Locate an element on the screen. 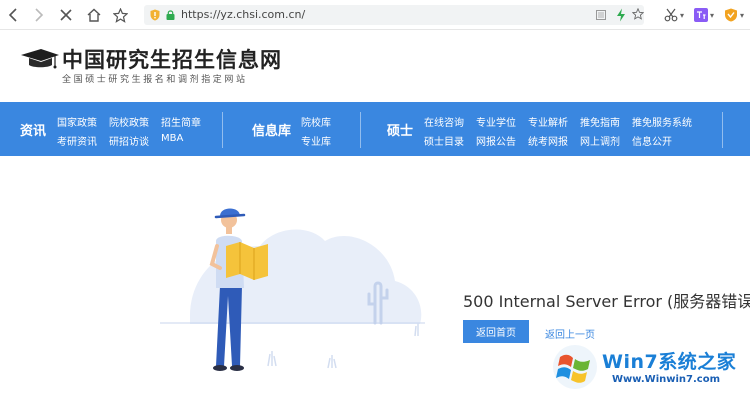 The width and height of the screenshot is (750, 396). close-icon is located at coordinates (66, 15).